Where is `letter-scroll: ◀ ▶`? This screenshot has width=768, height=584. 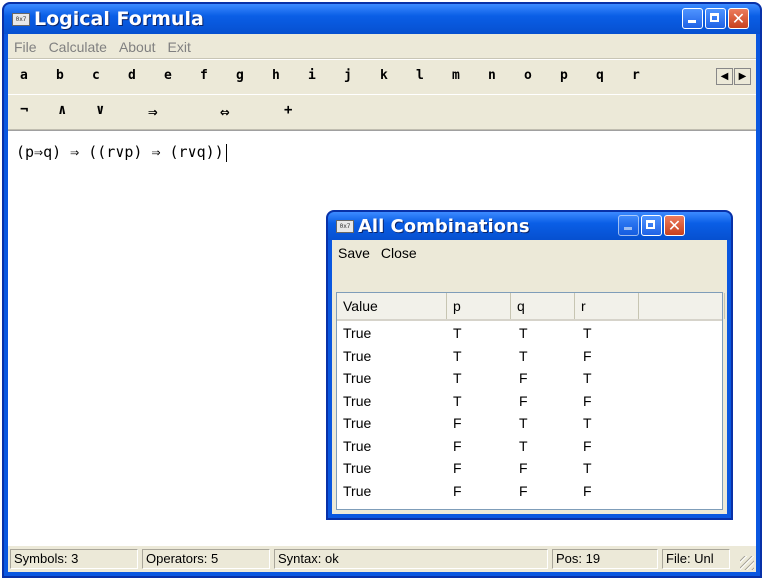 letter-scroll: ◀ ▶ is located at coordinates (734, 77).